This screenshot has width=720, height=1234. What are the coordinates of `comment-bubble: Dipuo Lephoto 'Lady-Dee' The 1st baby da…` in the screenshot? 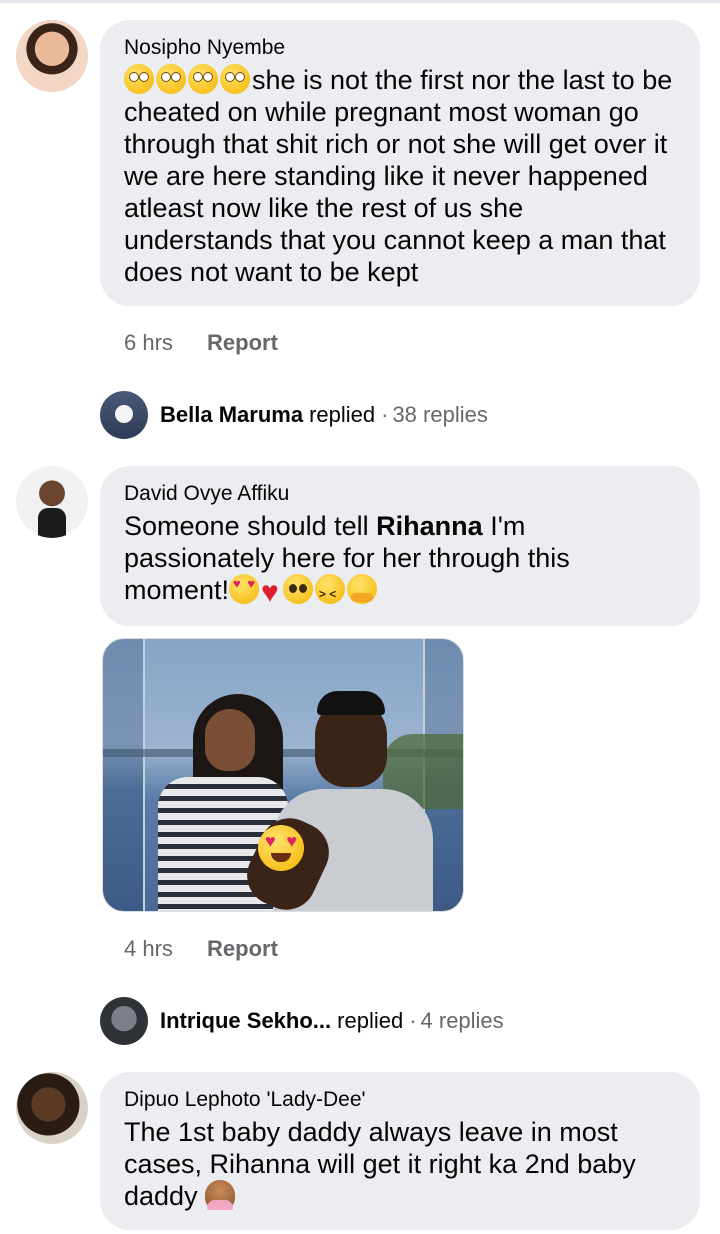 It's located at (400, 1151).